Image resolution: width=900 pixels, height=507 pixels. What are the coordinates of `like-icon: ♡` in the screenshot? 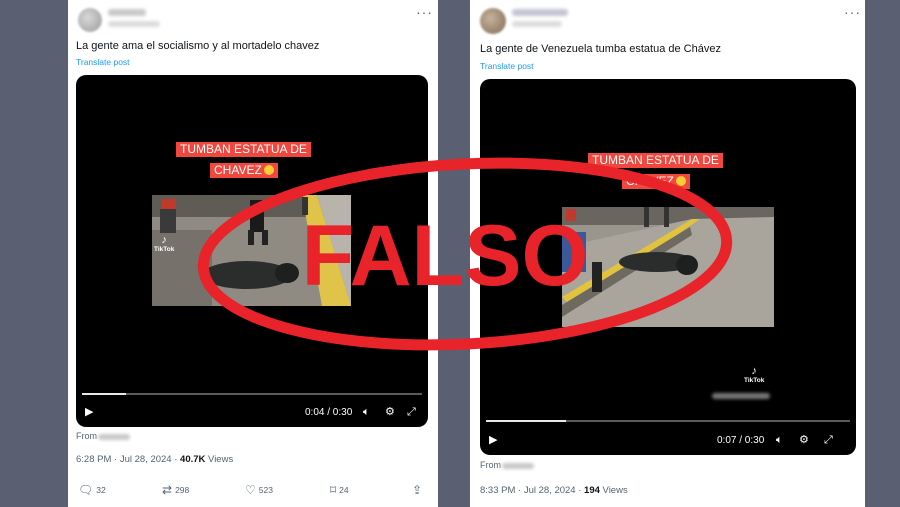 It's located at (250, 490).